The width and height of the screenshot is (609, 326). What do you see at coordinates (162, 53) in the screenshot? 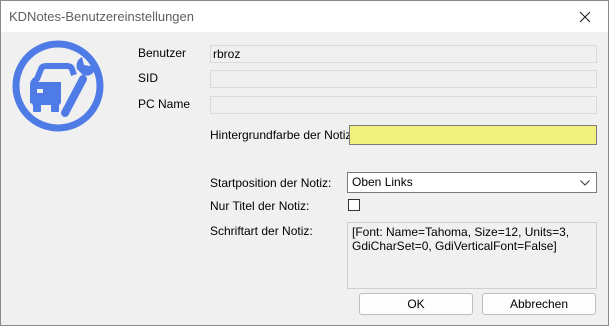
I see `benutzer-label: Benutzer` at bounding box center [162, 53].